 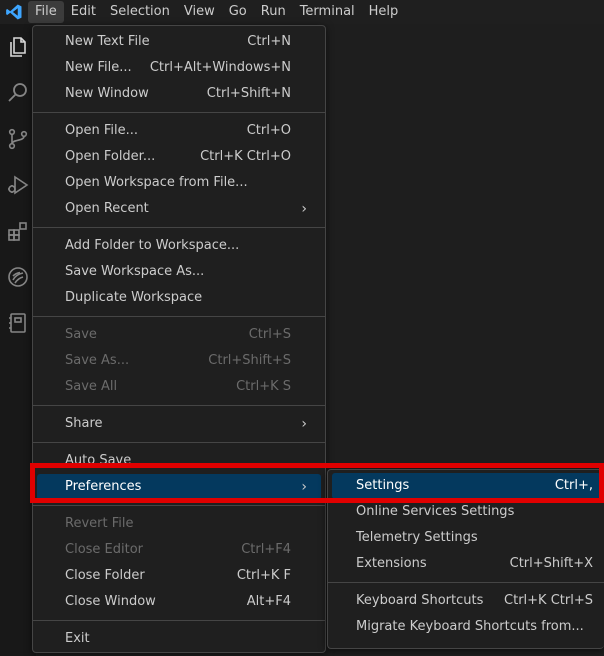 What do you see at coordinates (548, 600) in the screenshot?
I see `menu-item-shortcut: Ctrl+K Ctrl+S` at bounding box center [548, 600].